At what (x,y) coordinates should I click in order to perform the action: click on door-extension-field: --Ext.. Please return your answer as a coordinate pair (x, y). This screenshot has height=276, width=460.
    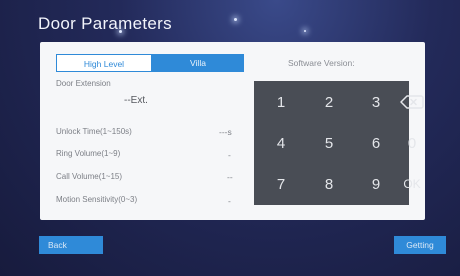
    Looking at the image, I should click on (136, 100).